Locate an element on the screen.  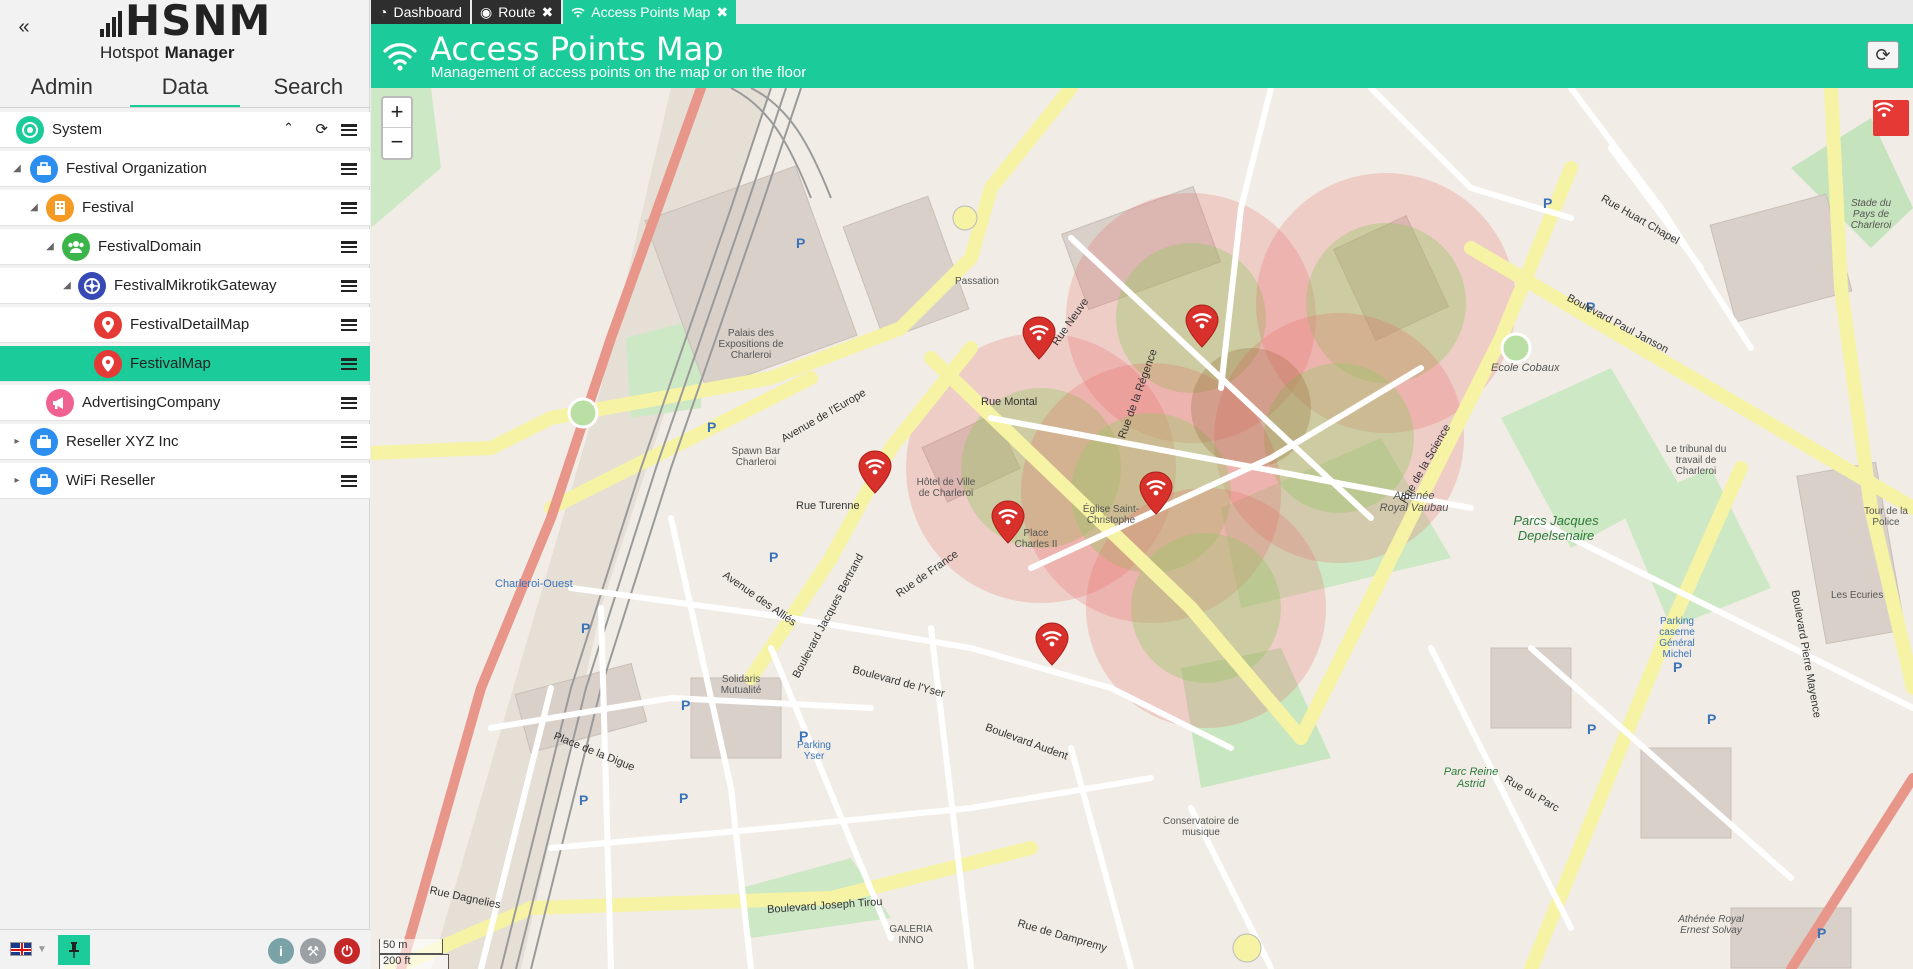
tree-item-festival: ◢ Festival is located at coordinates (185, 208).